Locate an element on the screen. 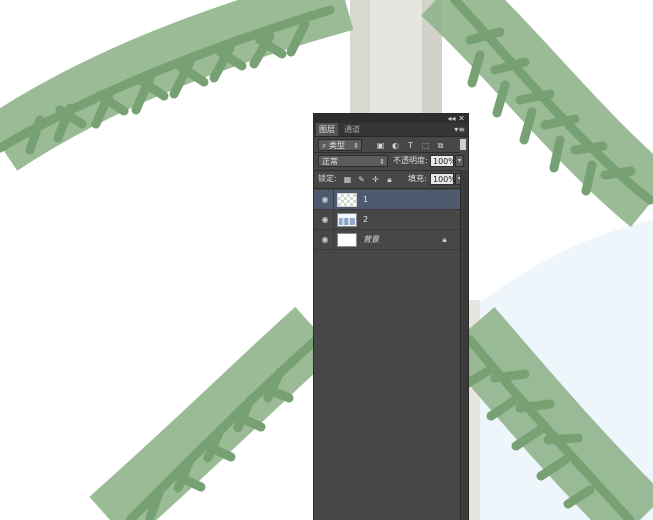  shape-filter-icon: ⬚ is located at coordinates (425, 145).